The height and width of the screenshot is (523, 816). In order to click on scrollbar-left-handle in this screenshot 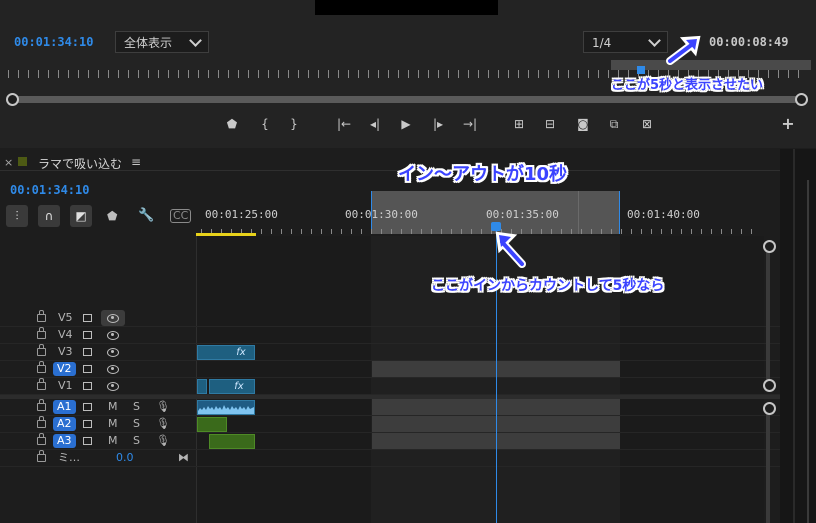, I will do `click(12, 99)`.